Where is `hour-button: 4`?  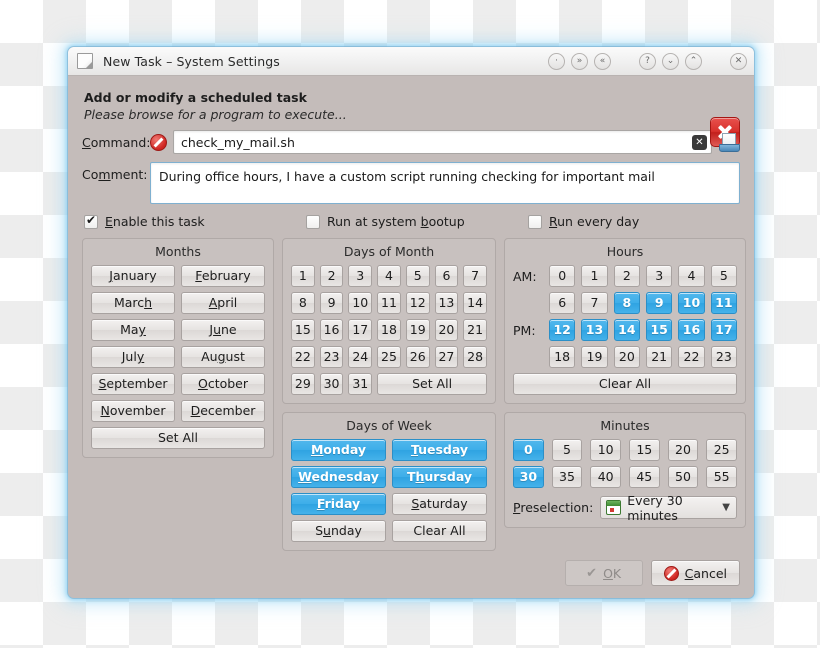
hour-button: 4 is located at coordinates (691, 276).